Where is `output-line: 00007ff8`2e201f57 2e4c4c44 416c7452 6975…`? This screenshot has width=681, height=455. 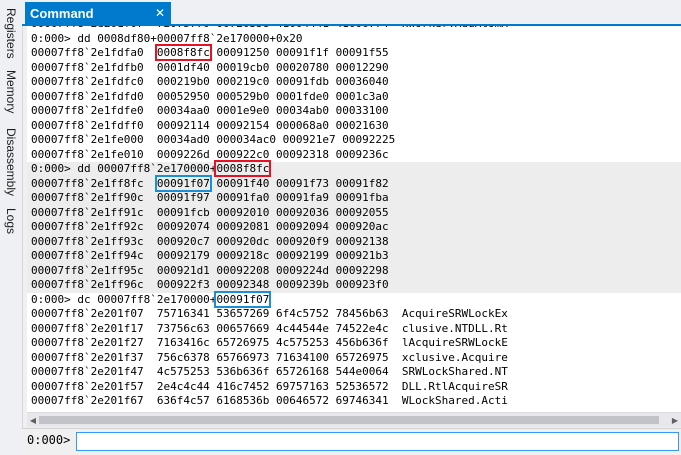 output-line: 00007ff8`2e201f57 2e4c4c44 416c7452 6975… is located at coordinates (354, 387).